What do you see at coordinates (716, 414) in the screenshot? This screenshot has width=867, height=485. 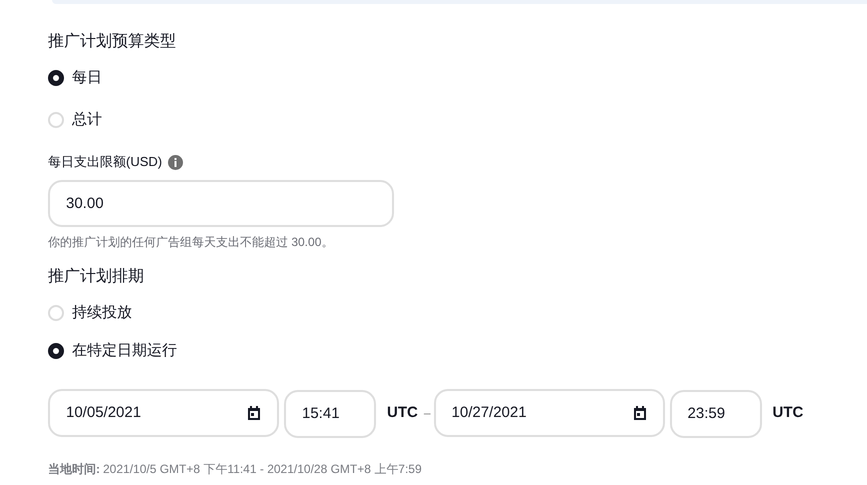 I see `end-time-field: 23:59` at bounding box center [716, 414].